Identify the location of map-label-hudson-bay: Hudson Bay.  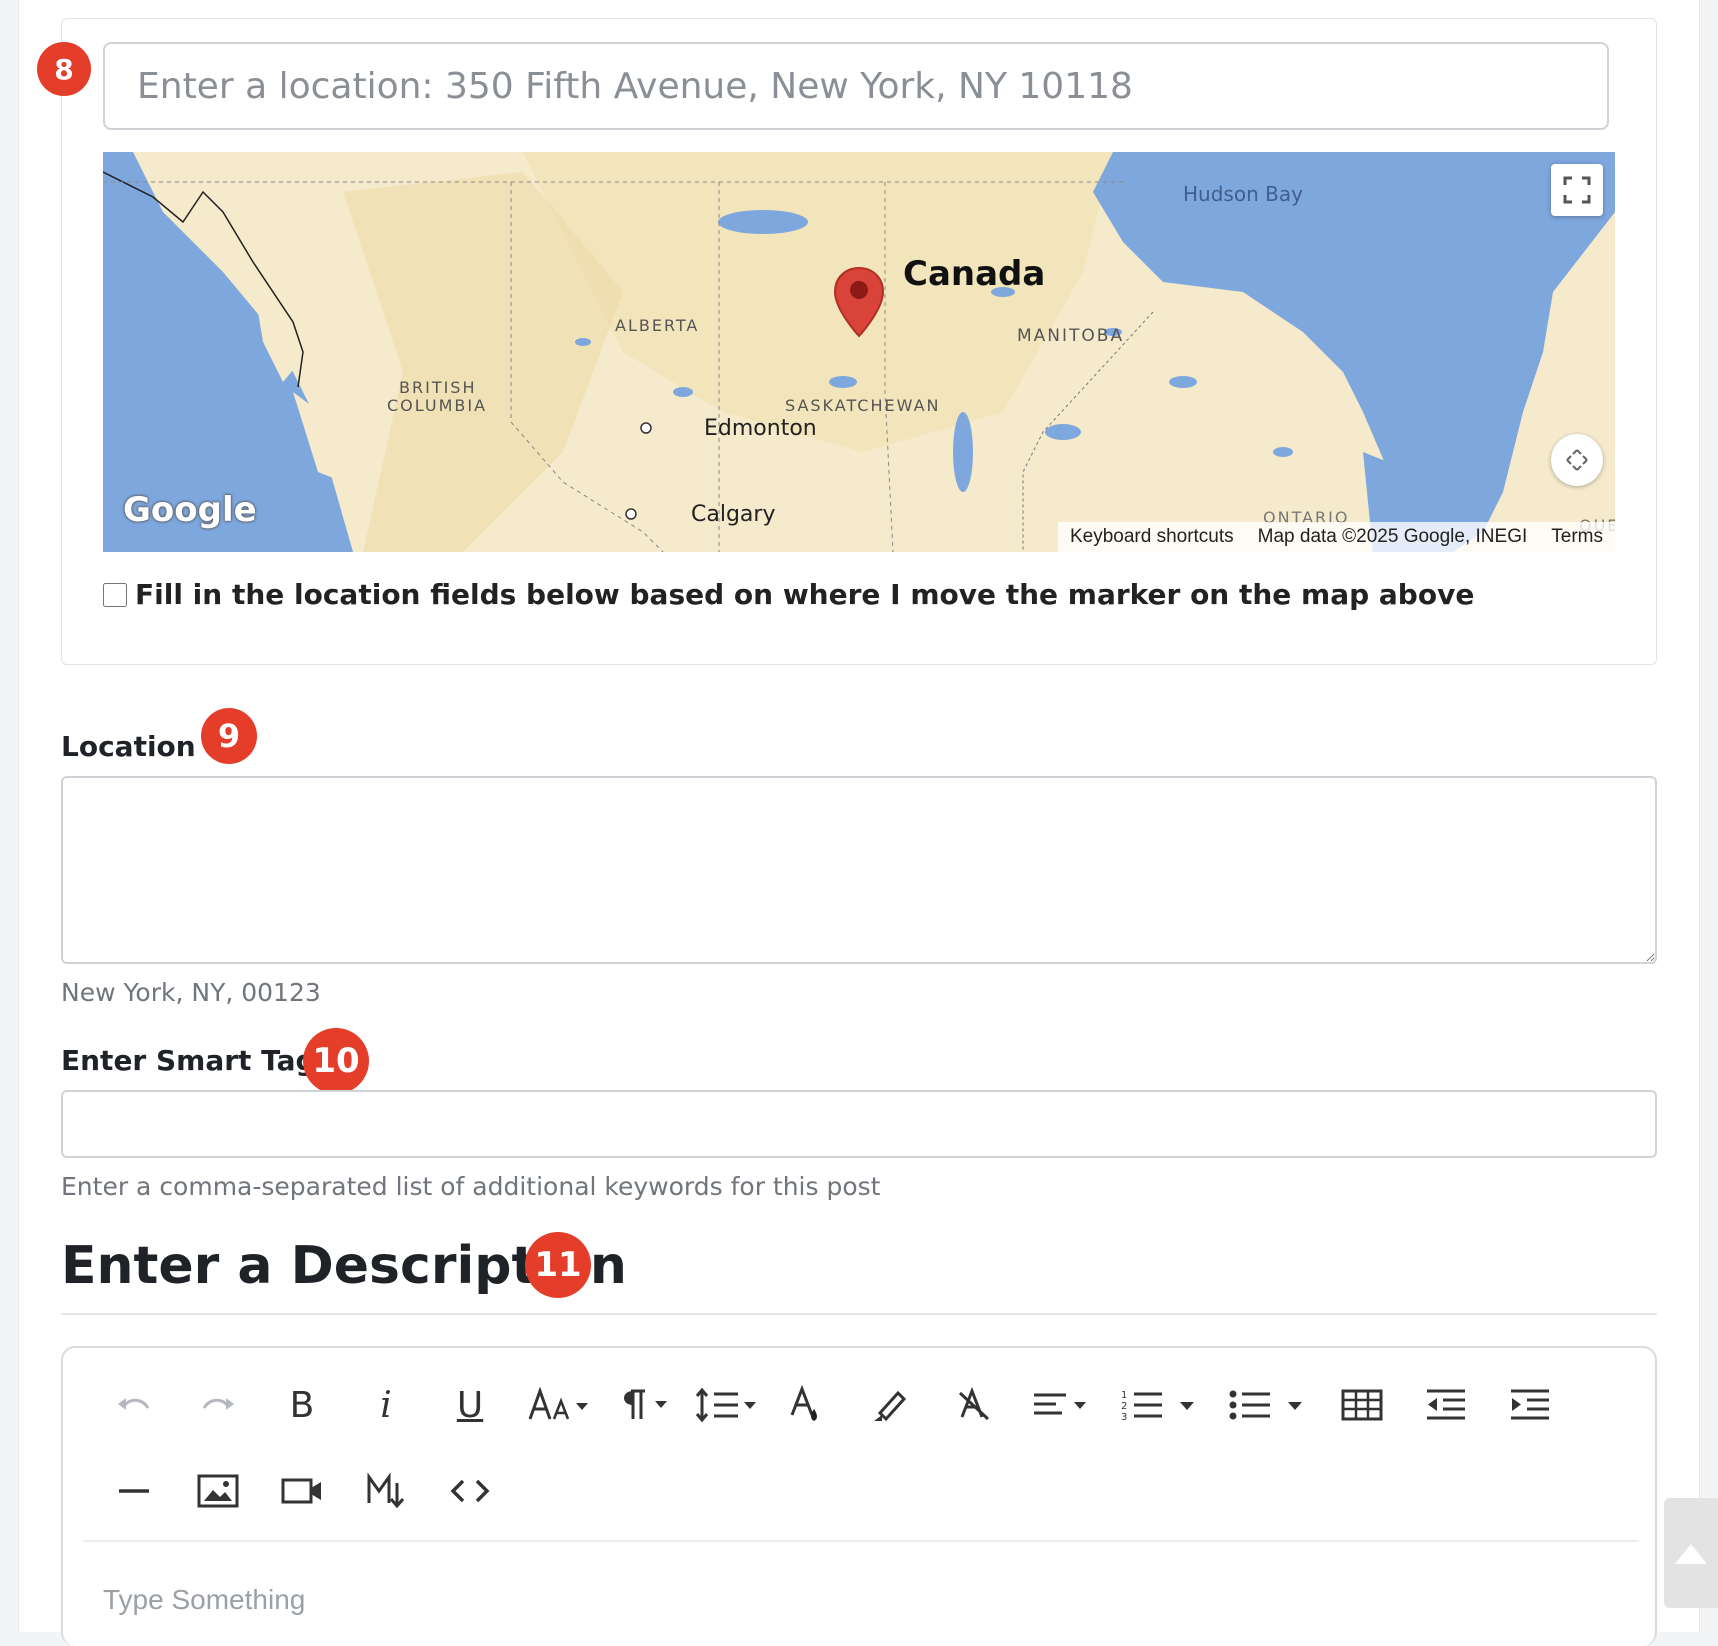
(1243, 194).